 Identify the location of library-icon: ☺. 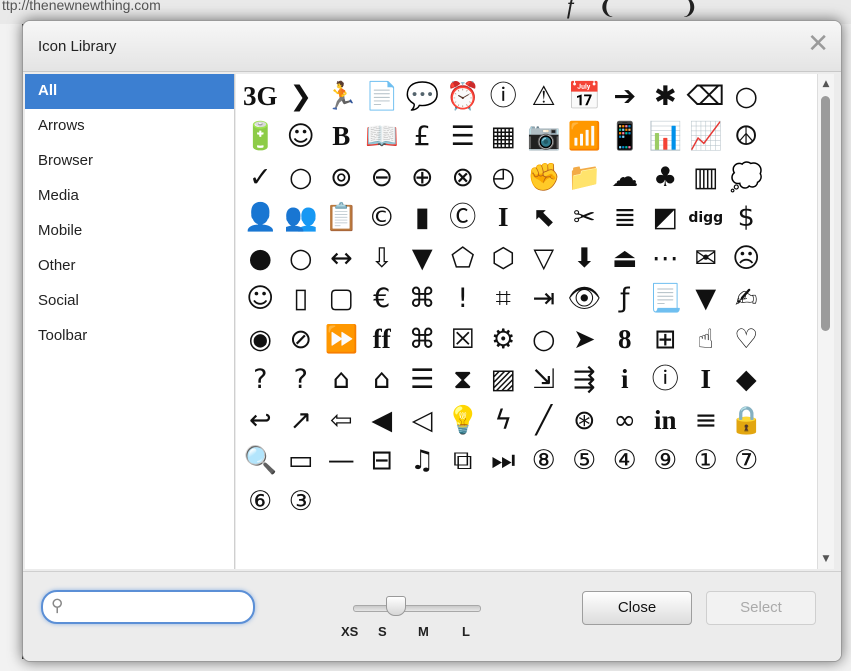
(301, 137).